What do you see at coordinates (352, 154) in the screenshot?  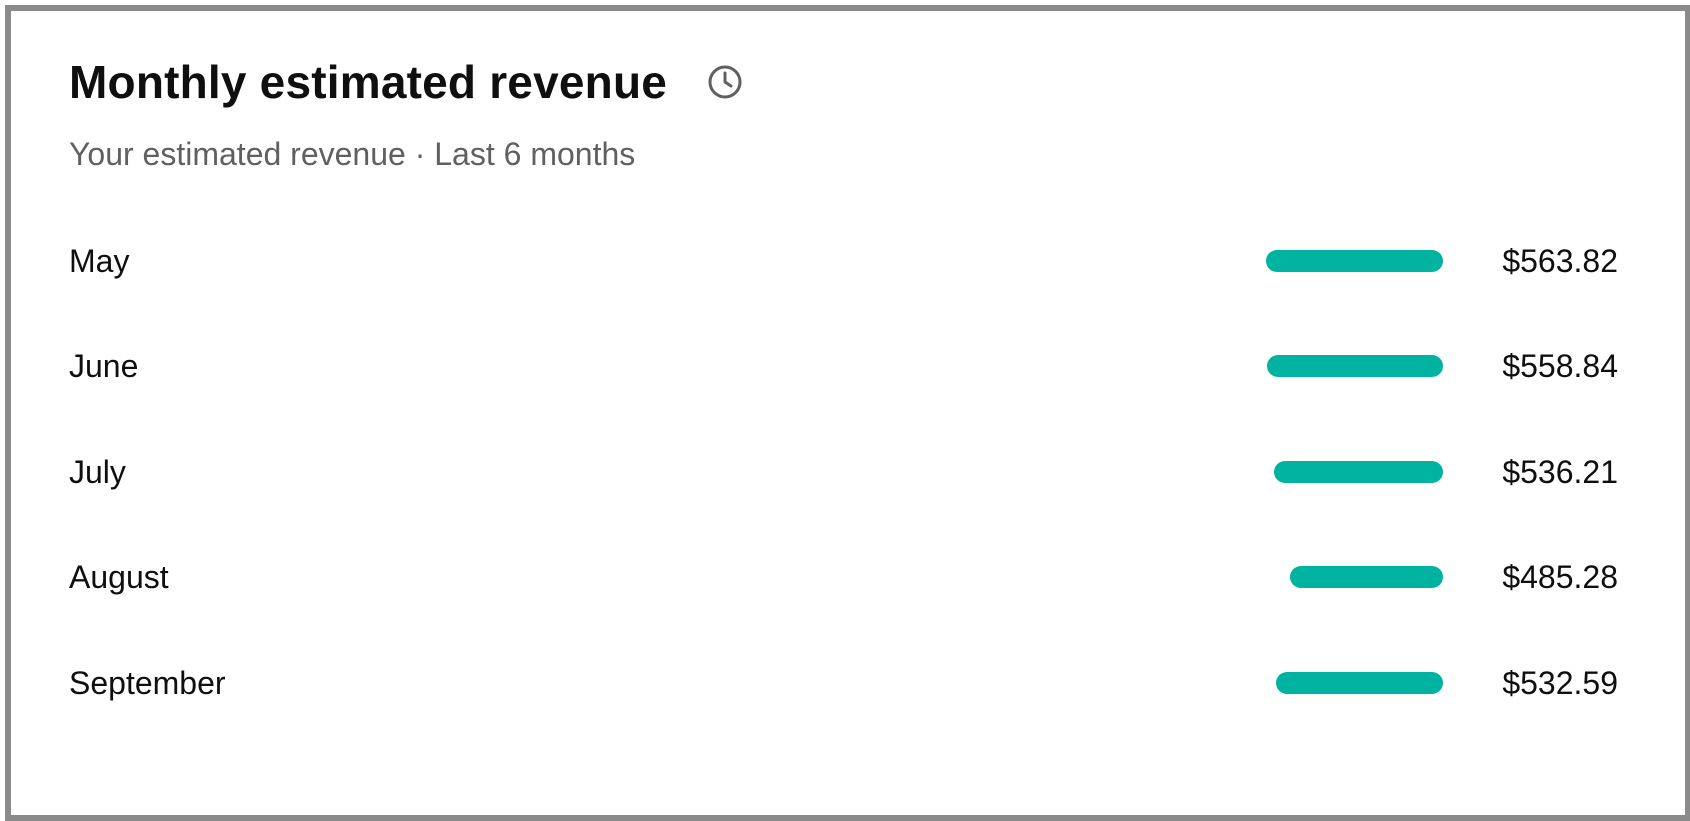 I see `card-subtitle: Your estimated revenue · Last 6 months` at bounding box center [352, 154].